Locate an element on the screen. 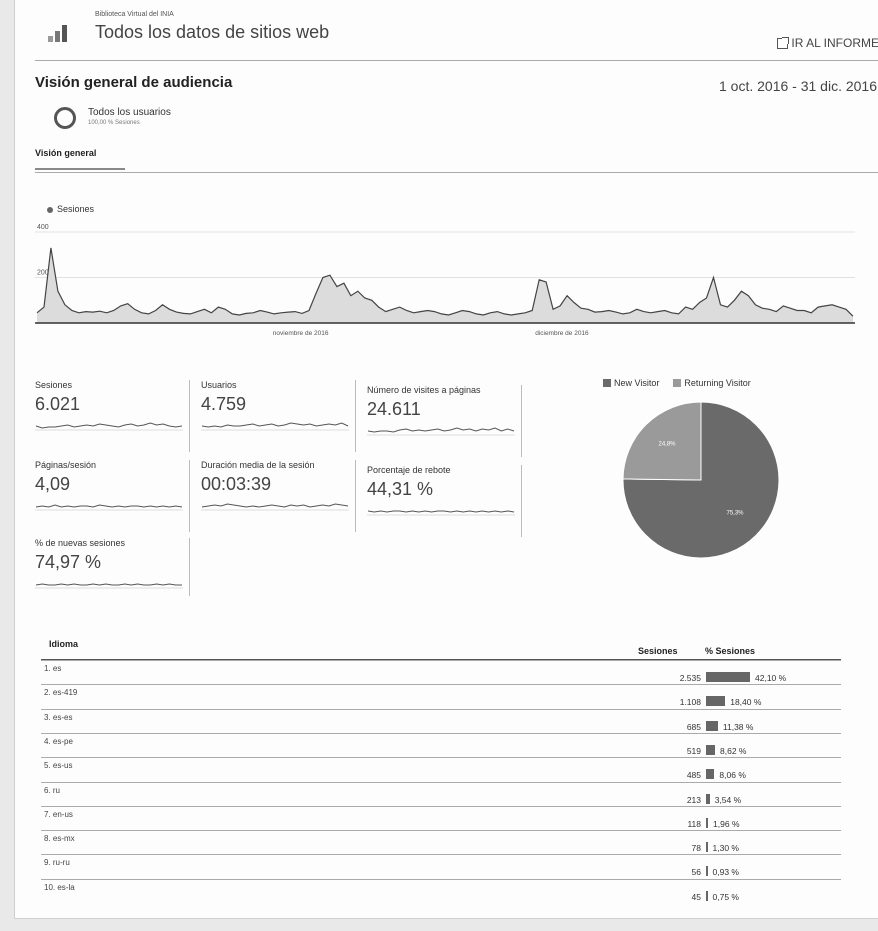 The height and width of the screenshot is (931, 878). go-to-report-label: IR AL INFORME is located at coordinates (834, 43).